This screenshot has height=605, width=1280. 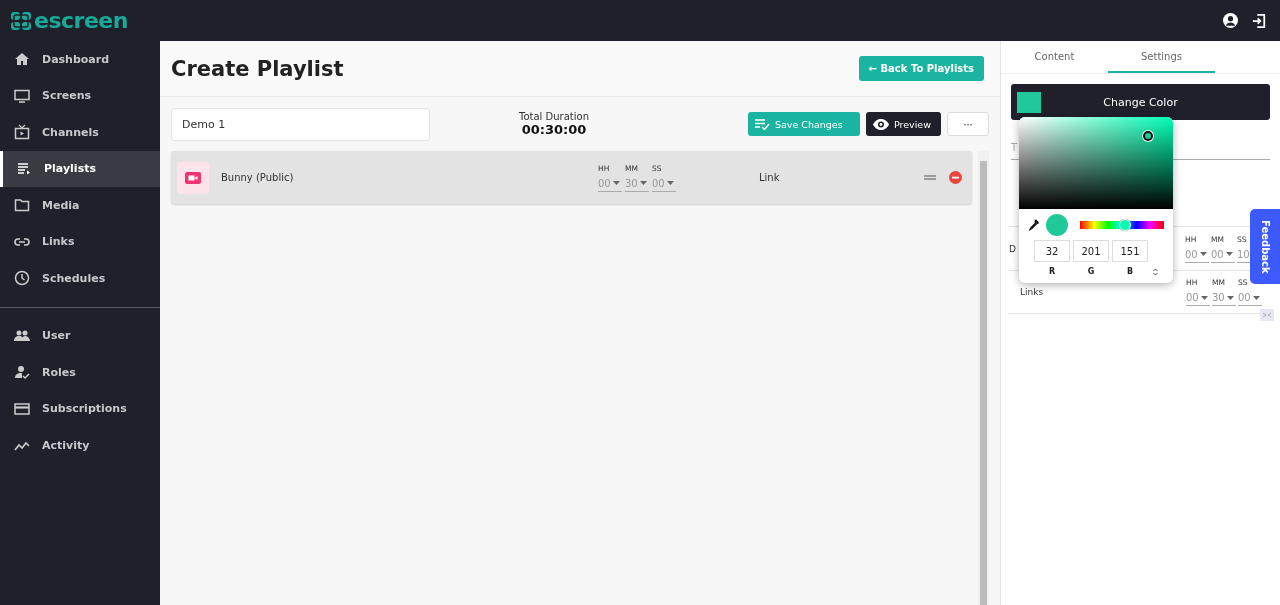 I want to click on remove-icon, so click(x=955, y=177).